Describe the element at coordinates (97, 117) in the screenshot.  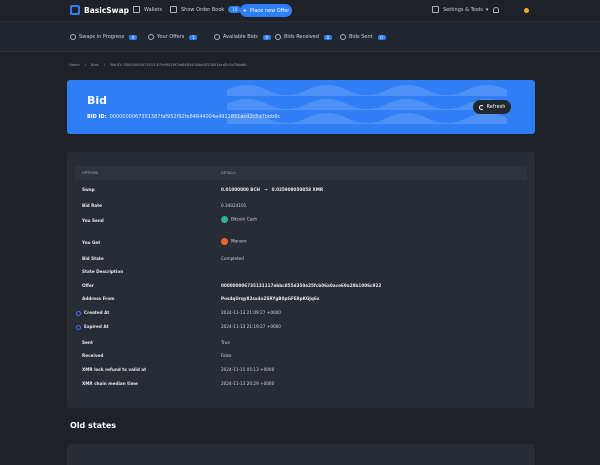
I see `bid-id-label: BID ID:` at that location.